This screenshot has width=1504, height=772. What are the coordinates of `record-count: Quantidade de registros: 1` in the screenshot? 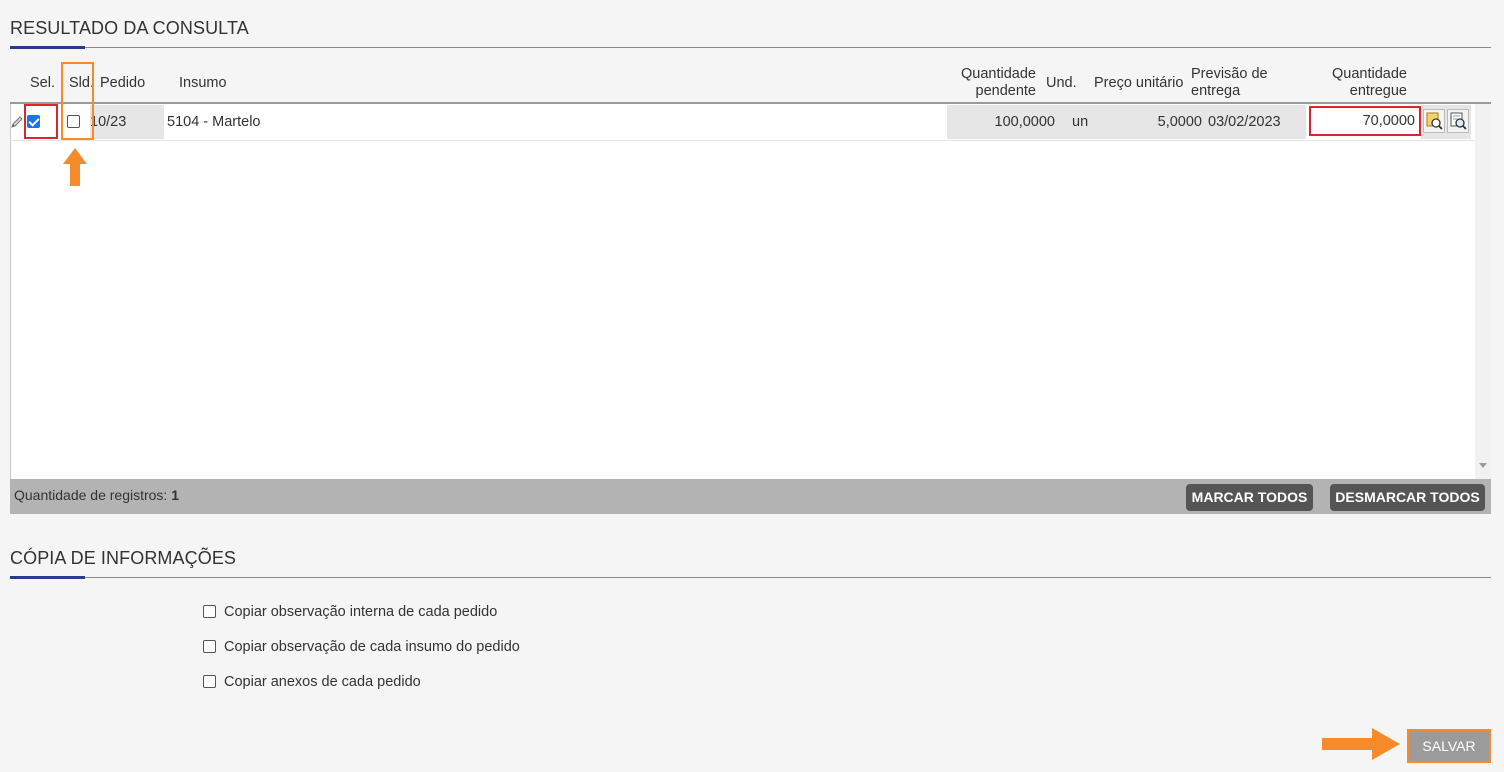 It's located at (96, 495).